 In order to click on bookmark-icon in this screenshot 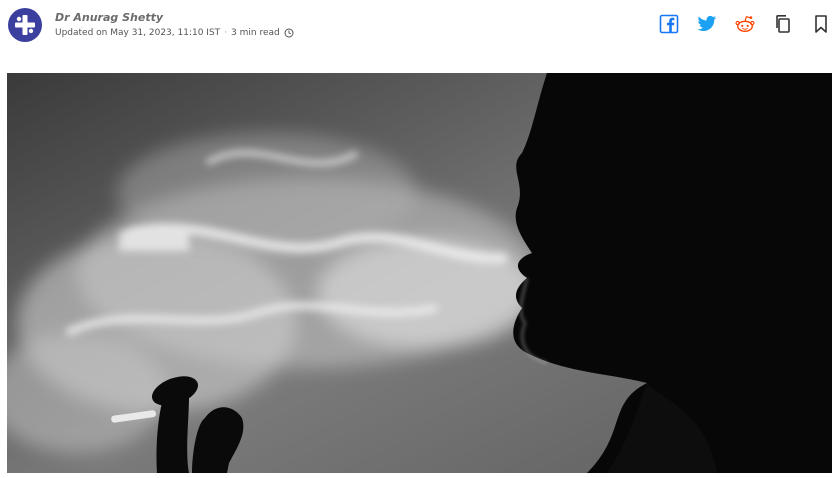, I will do `click(821, 24)`.